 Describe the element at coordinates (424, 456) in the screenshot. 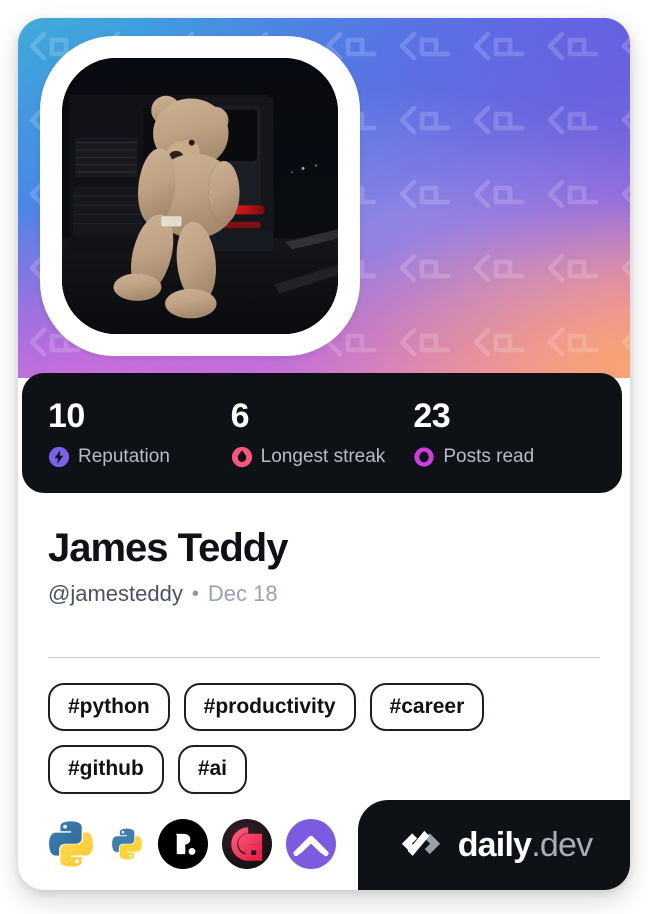

I see `posts-read-ring-icon` at that location.